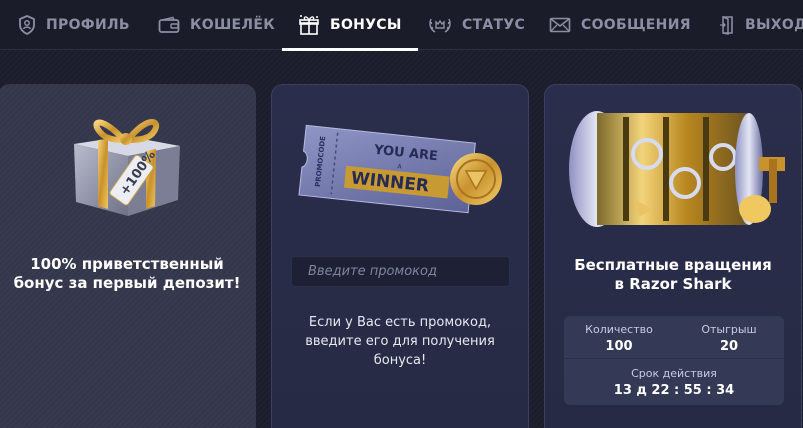  What do you see at coordinates (127, 264) in the screenshot?
I see `welcome-title-line1: 100% приветственный` at bounding box center [127, 264].